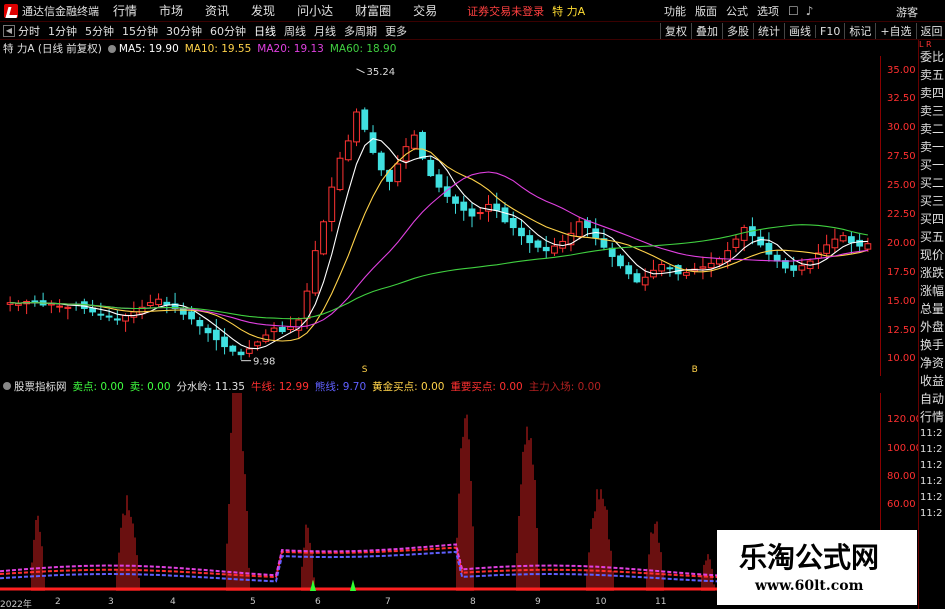 This screenshot has height=609, width=945. I want to click on add-watchlist-button: +自选, so click(895, 31).